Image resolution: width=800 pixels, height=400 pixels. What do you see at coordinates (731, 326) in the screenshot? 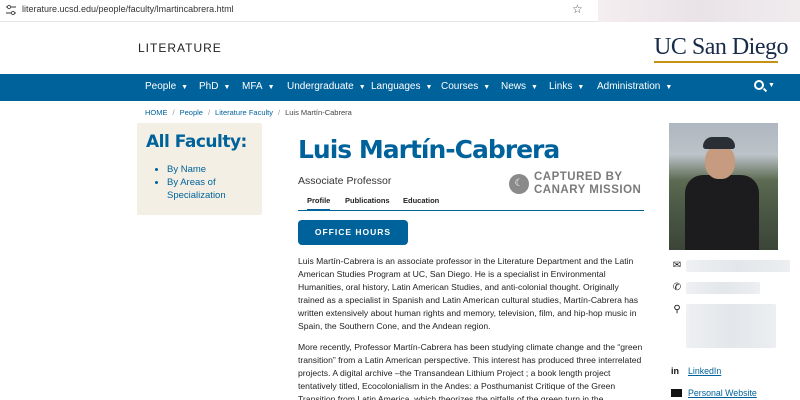
I see `address-redacted` at bounding box center [731, 326].